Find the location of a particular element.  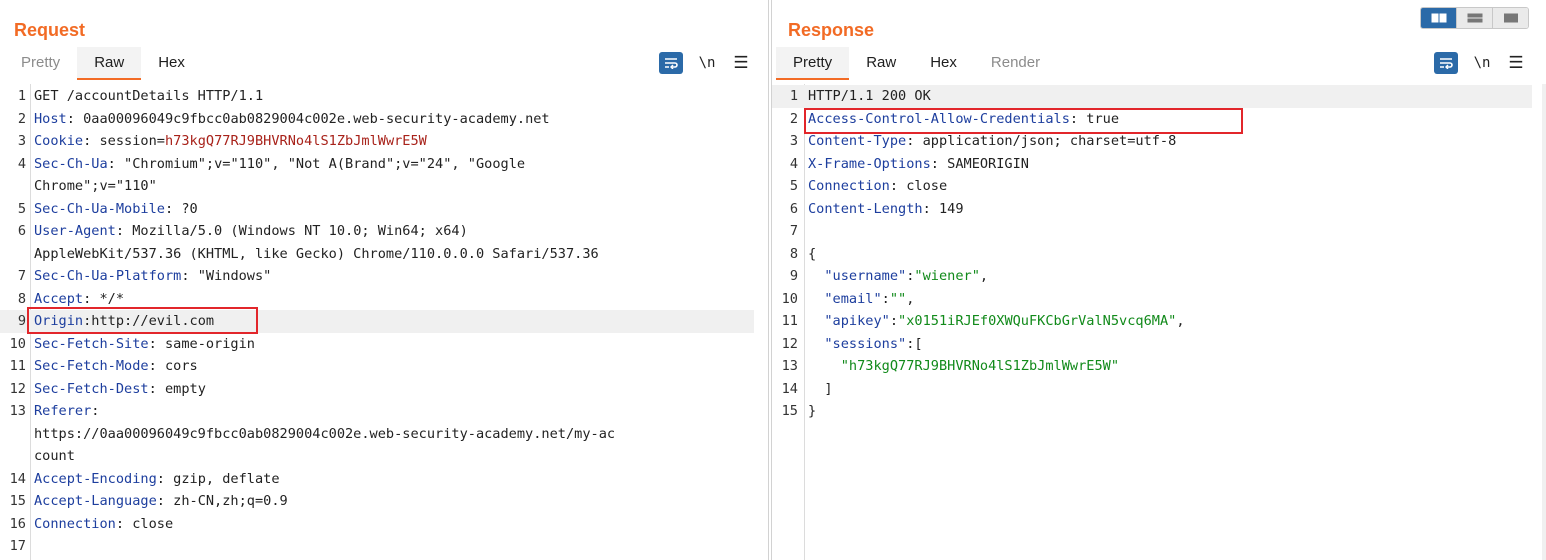

line-text: Accept: */* is located at coordinates (79, 299).